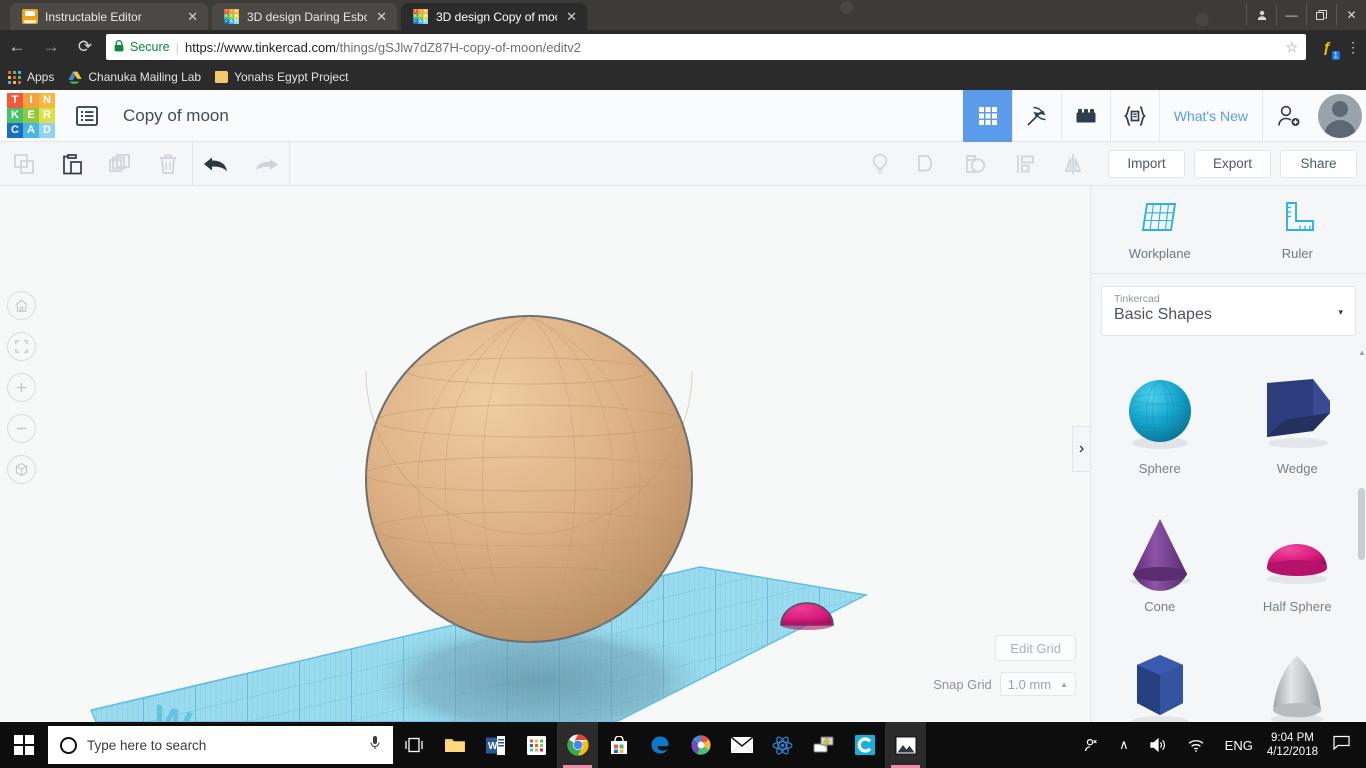 The width and height of the screenshot is (1366, 768). Describe the element at coordinates (413, 745) in the screenshot. I see `task-view-button` at that location.